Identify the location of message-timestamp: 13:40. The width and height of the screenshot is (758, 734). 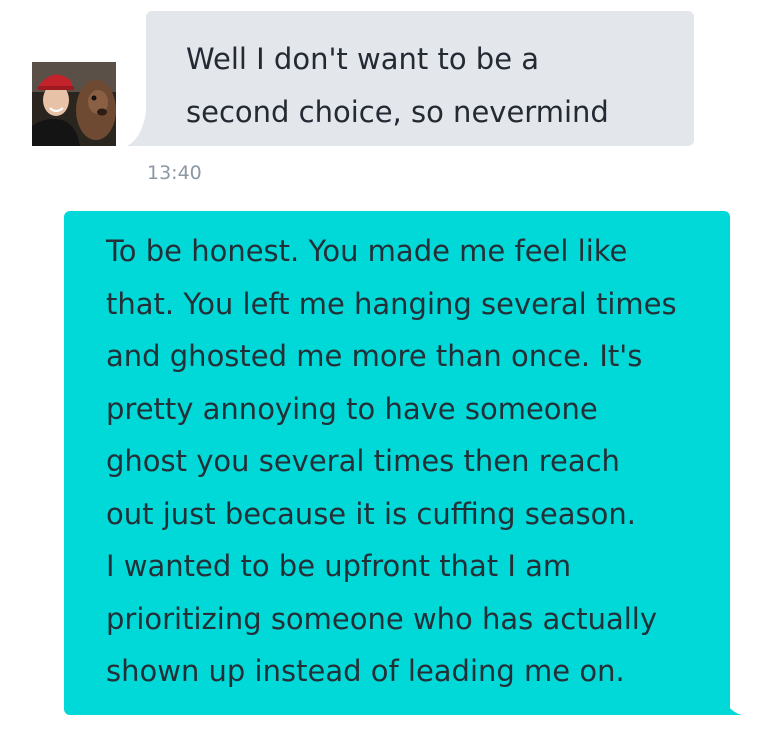
(174, 173).